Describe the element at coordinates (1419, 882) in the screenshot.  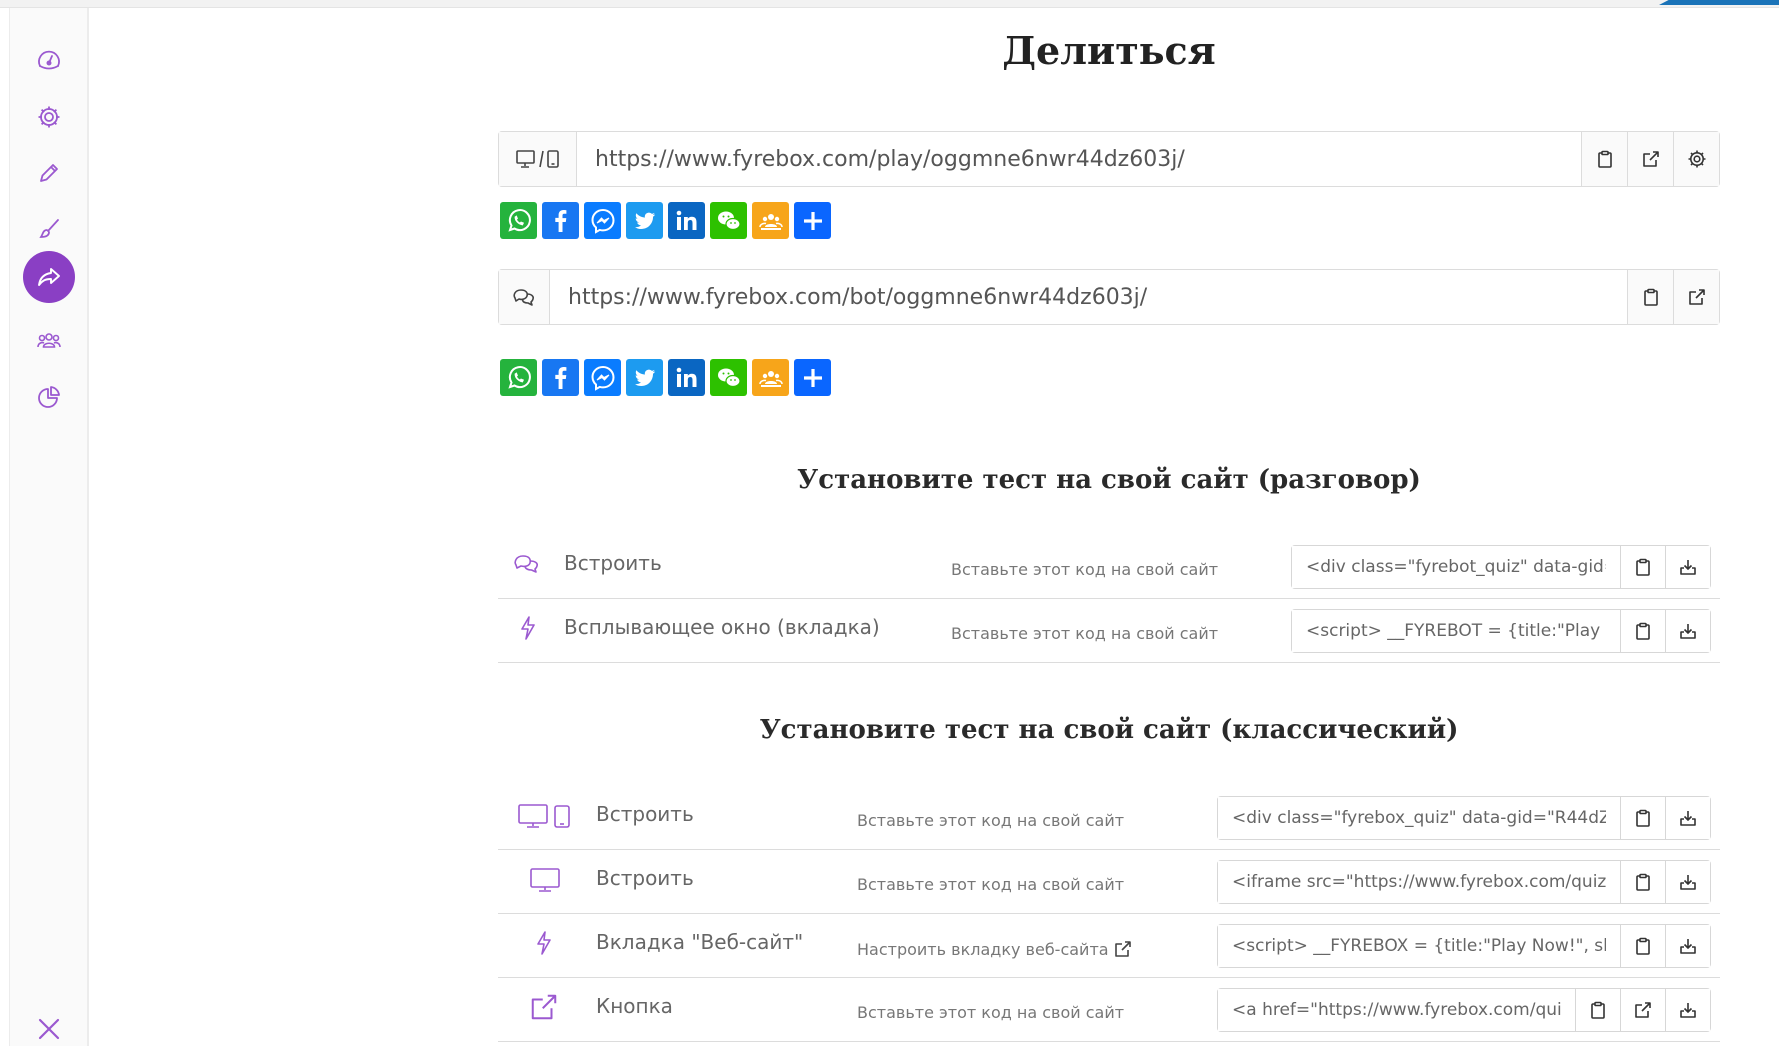
I see `classic-embed-iframe-code-input` at that location.